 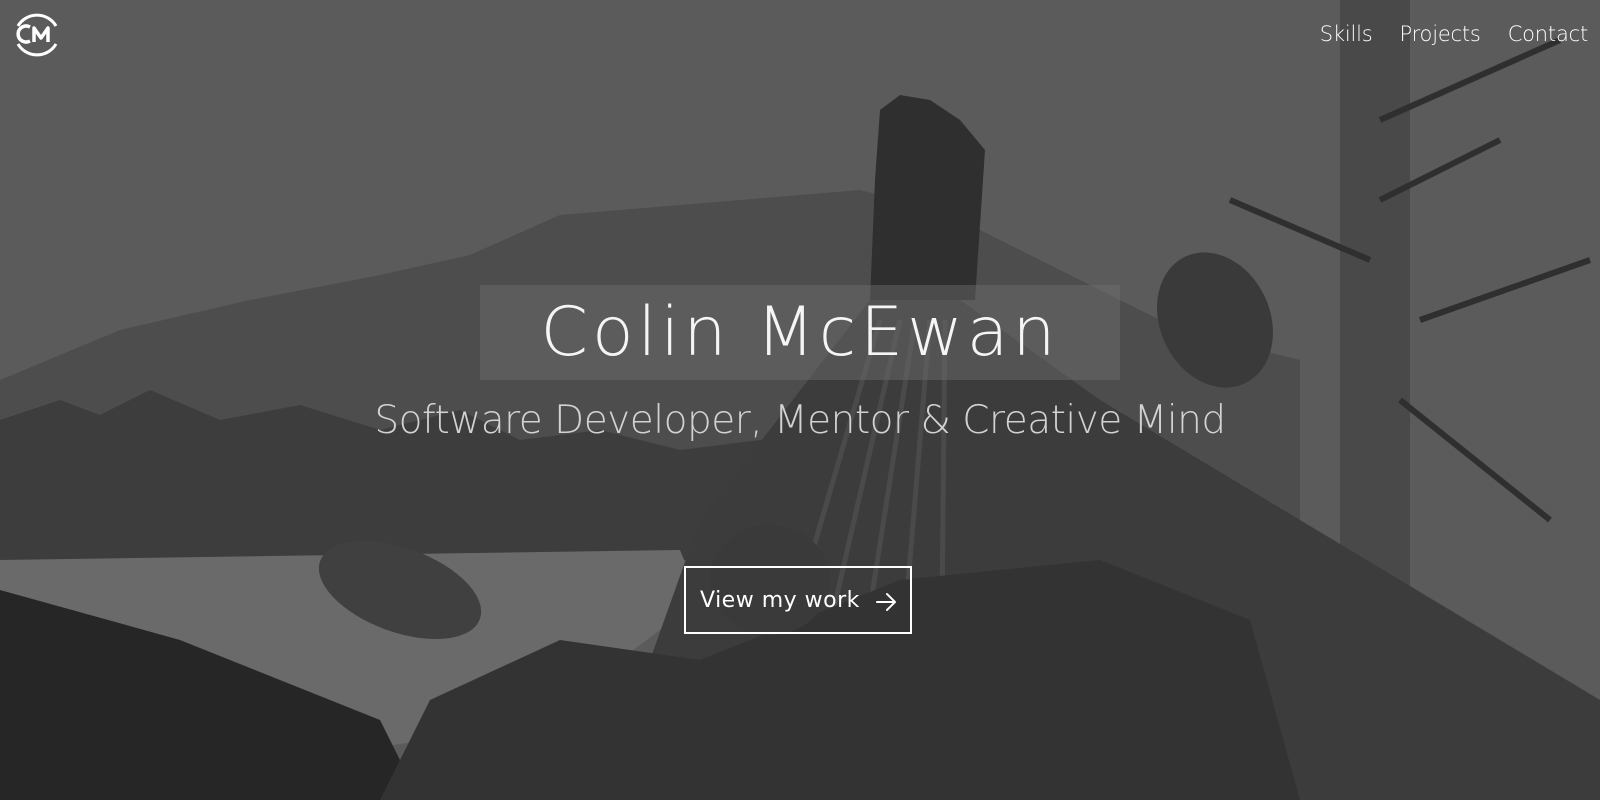 What do you see at coordinates (886, 602) in the screenshot?
I see `arrow-right-icon` at bounding box center [886, 602].